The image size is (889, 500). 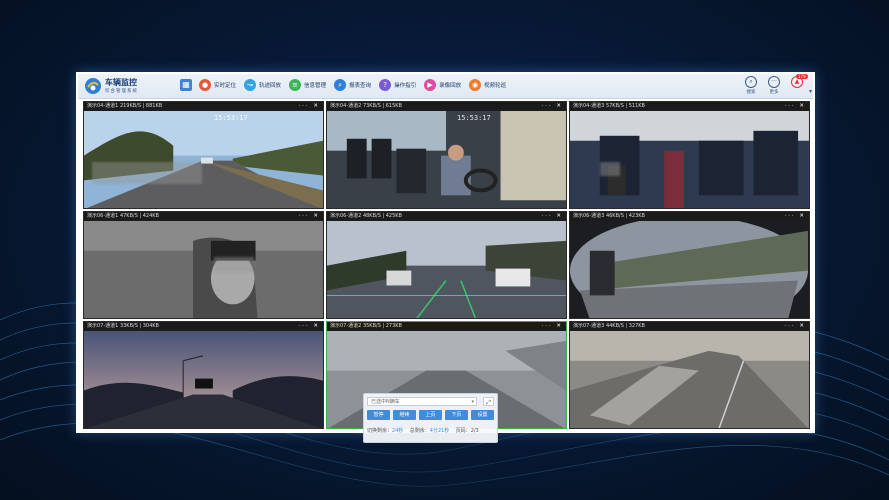 I want to click on pause-button: 暂停, so click(x=378, y=415).